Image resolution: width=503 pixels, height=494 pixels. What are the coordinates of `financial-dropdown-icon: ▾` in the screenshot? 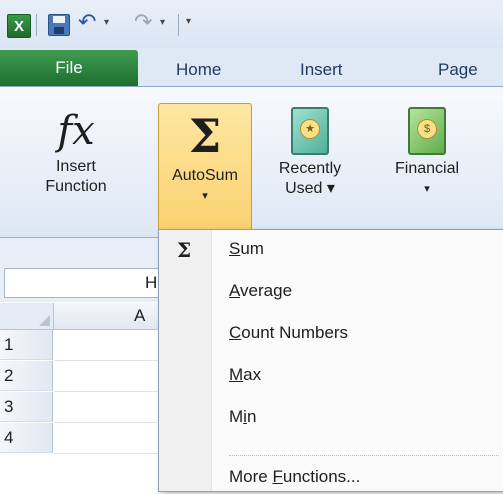 It's located at (427, 189).